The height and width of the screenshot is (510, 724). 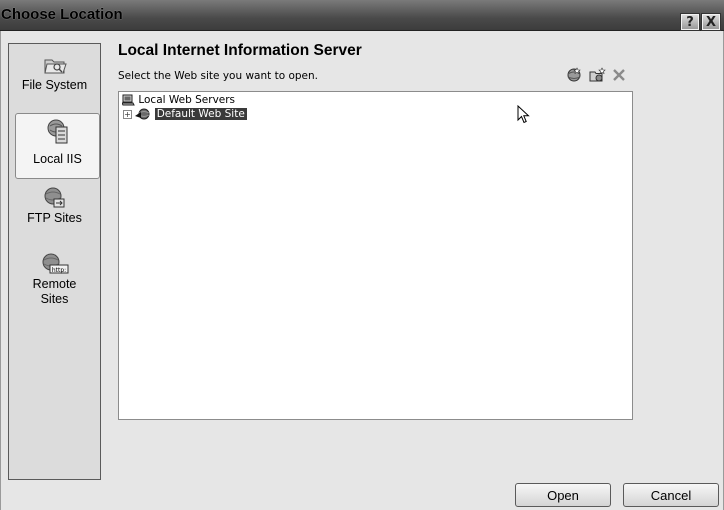 What do you see at coordinates (127, 114) in the screenshot?
I see `expand-toggle: +` at bounding box center [127, 114].